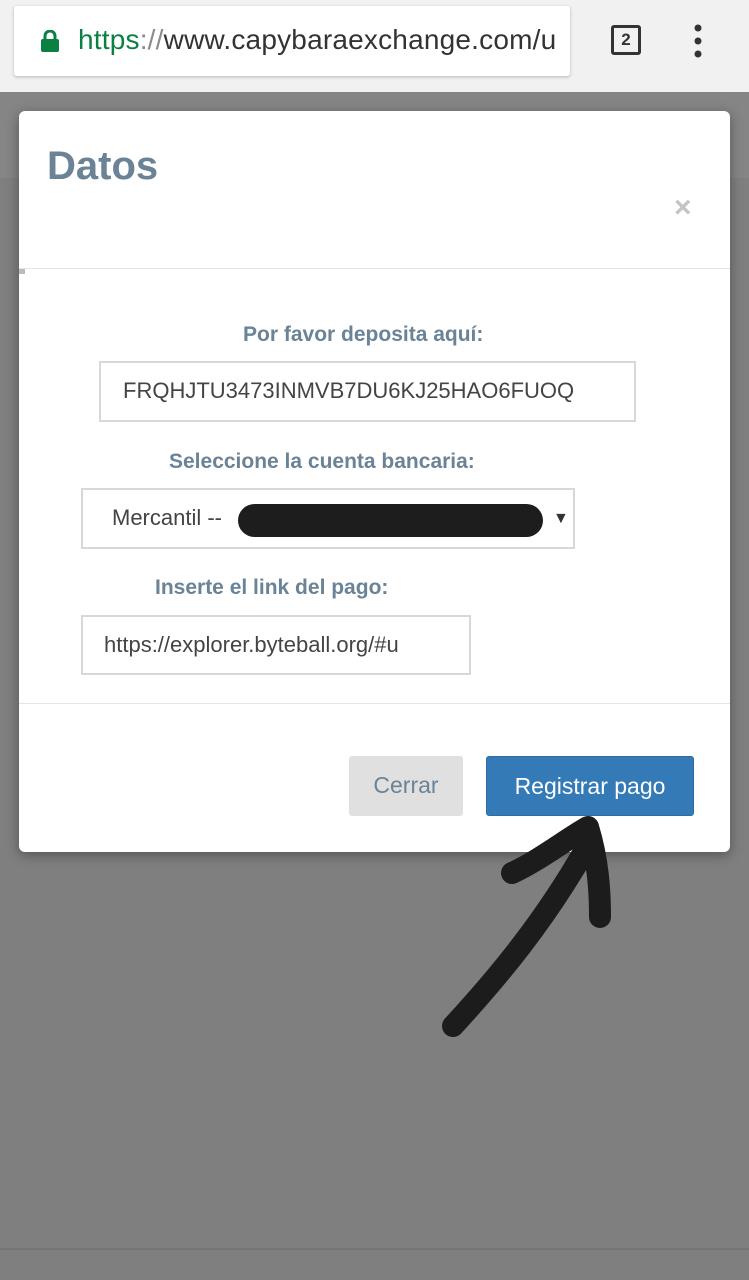  What do you see at coordinates (322, 461) in the screenshot?
I see `account-label: Seleccione la cuenta bancaria:` at bounding box center [322, 461].